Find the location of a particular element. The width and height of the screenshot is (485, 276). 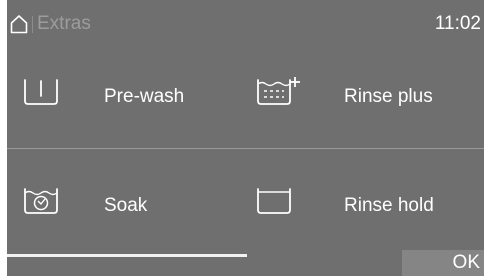

extra-label: Rinse hold is located at coordinates (389, 205).